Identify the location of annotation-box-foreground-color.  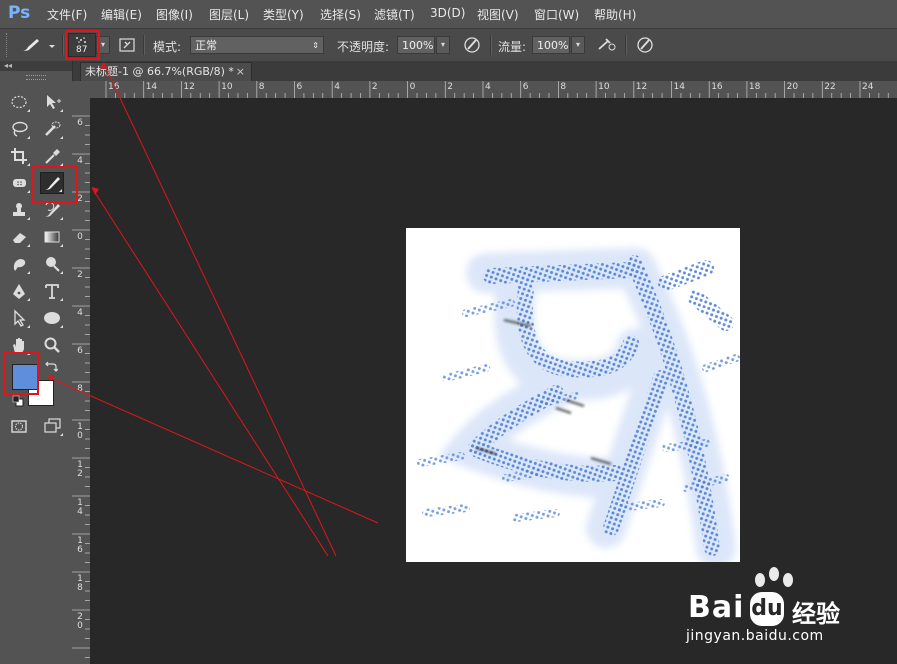
(21, 373).